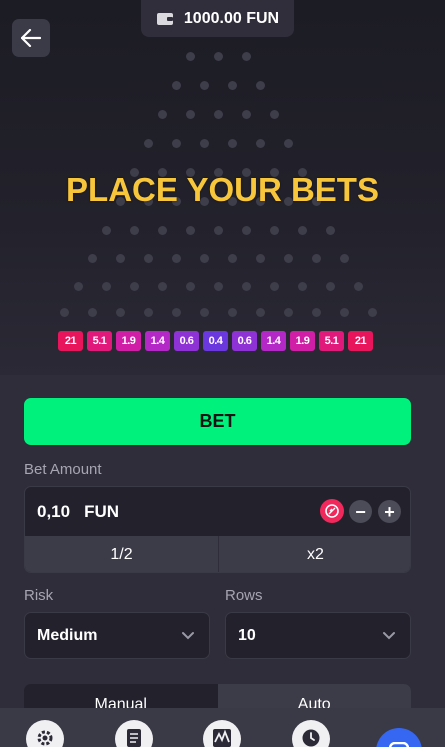  What do you see at coordinates (222, 738) in the screenshot?
I see `chart-icon` at bounding box center [222, 738].